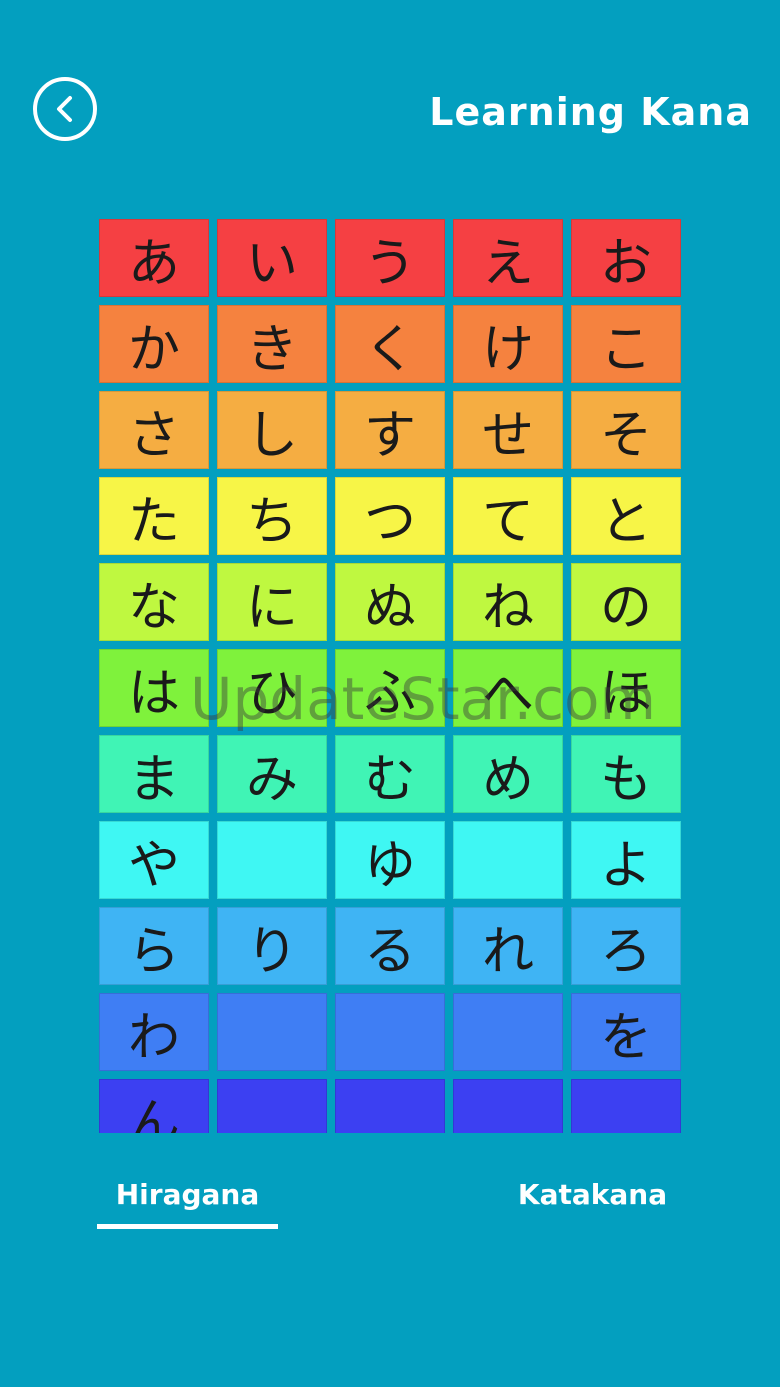 This screenshot has height=1387, width=780. I want to click on tab-hiragana: Hiragana, so click(187, 1195).